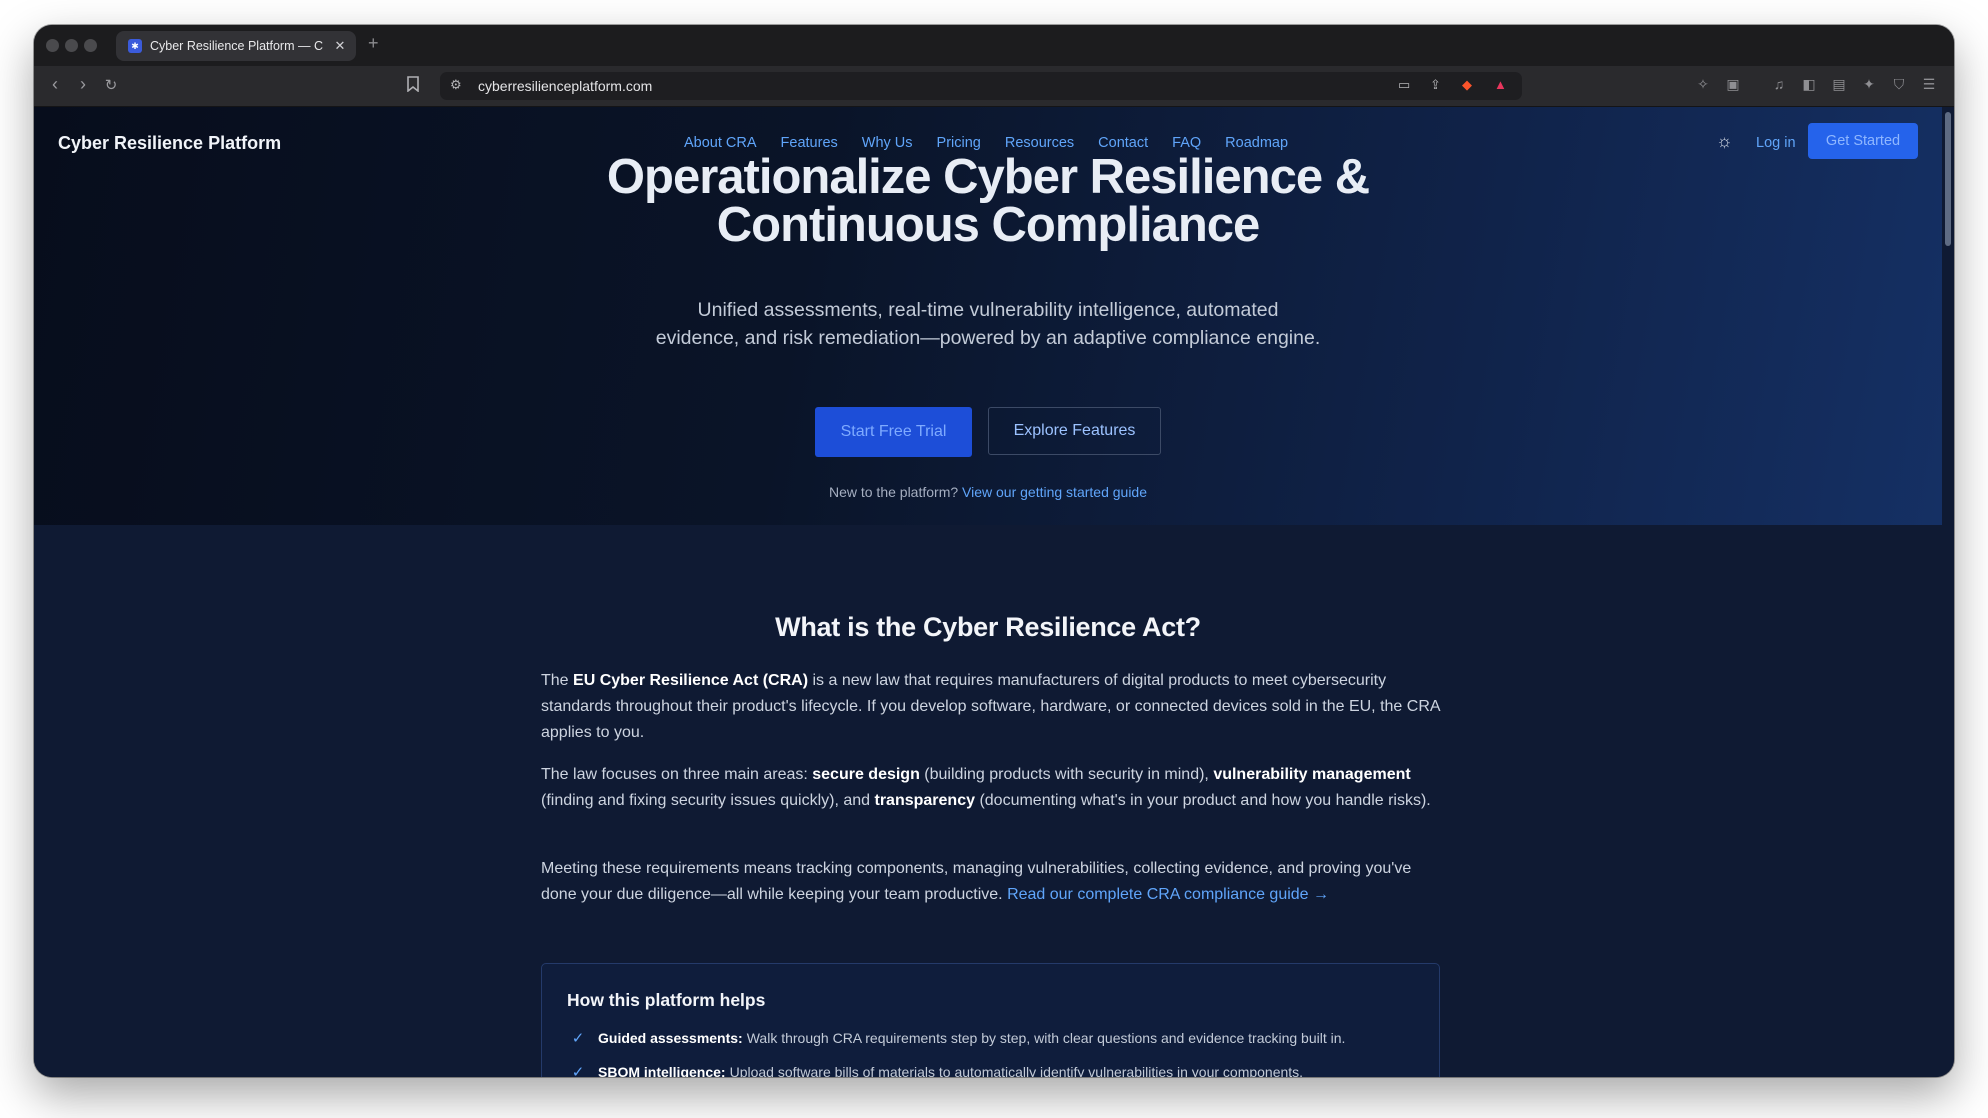  What do you see at coordinates (988, 627) in the screenshot?
I see `cra-heading: What is the Cyber Resilience Act?` at bounding box center [988, 627].